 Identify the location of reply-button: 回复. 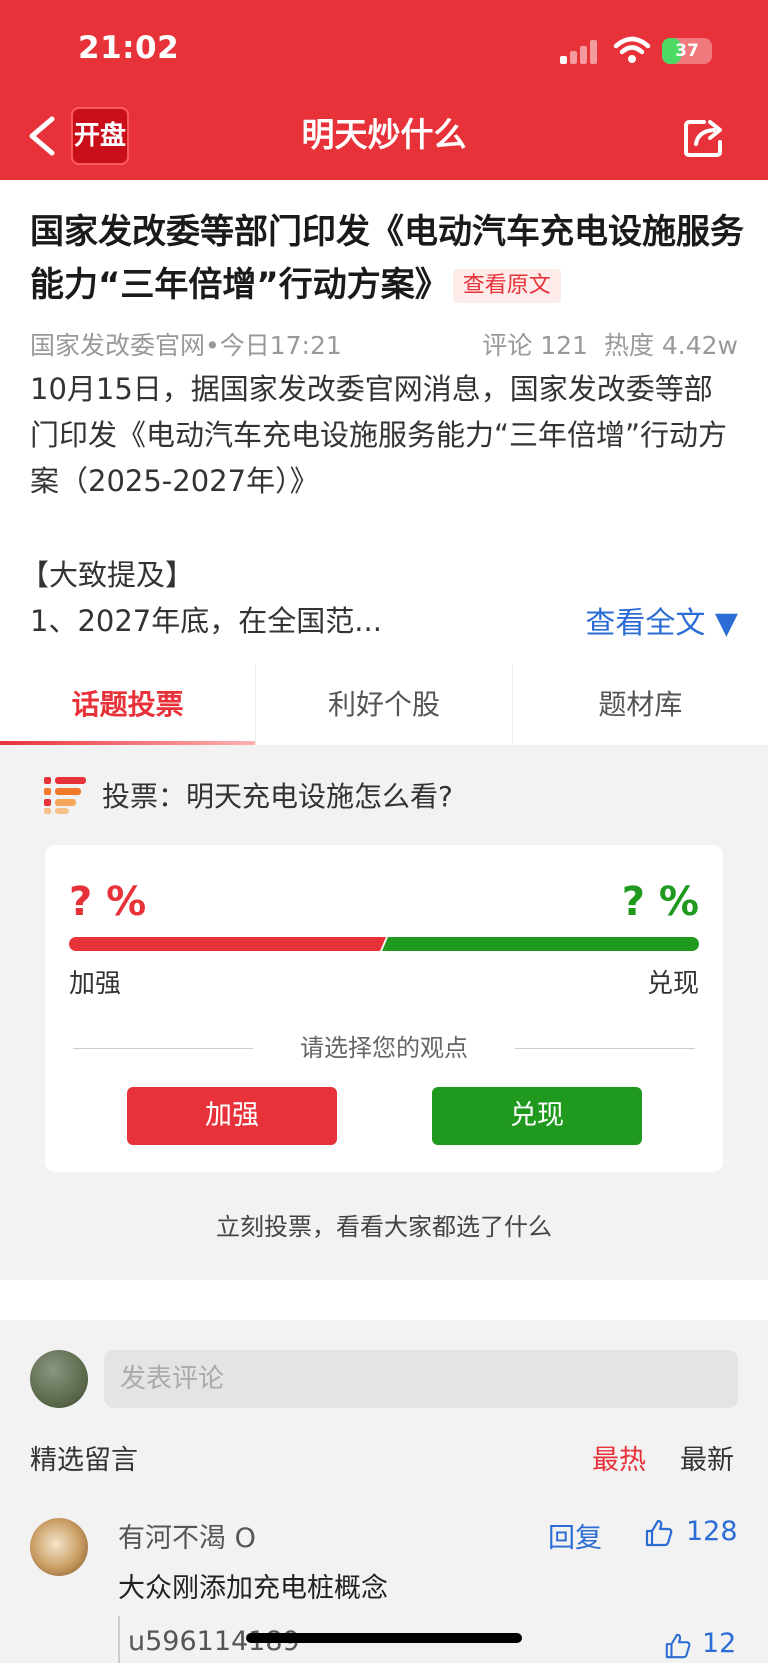
(575, 1535).